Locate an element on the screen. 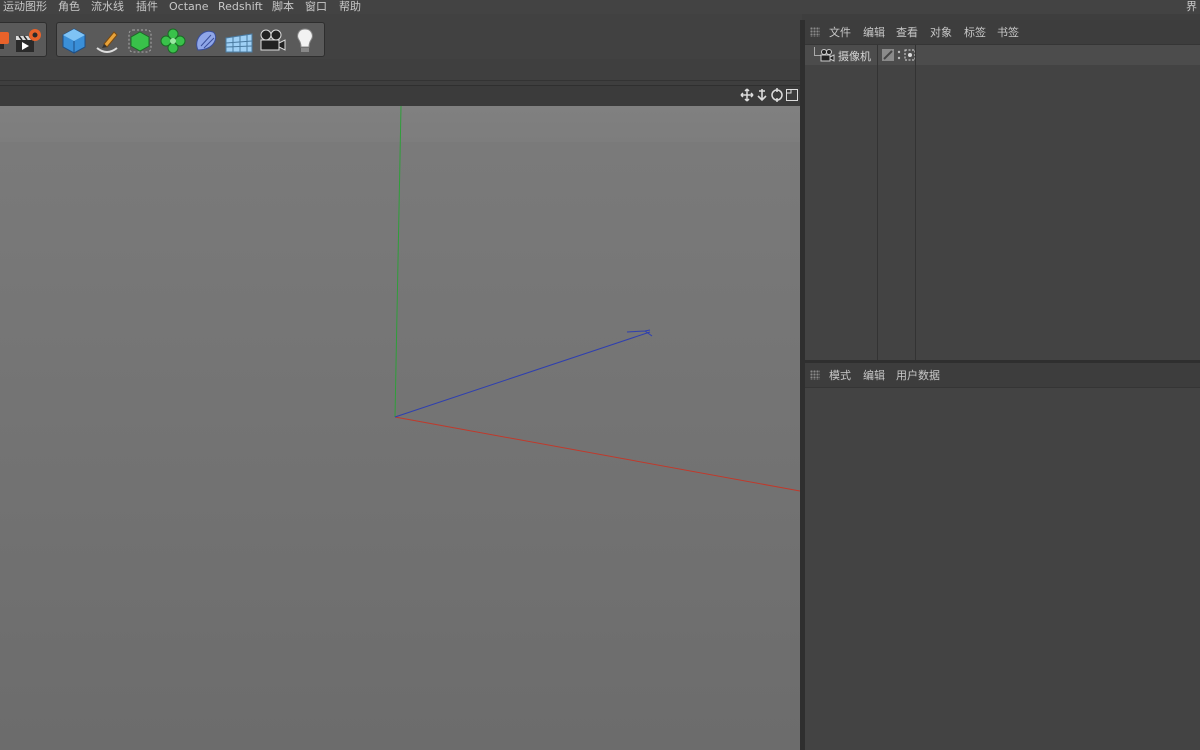 Image resolution: width=1200 pixels, height=750 pixels. viewport-header is located at coordinates (401, 95).